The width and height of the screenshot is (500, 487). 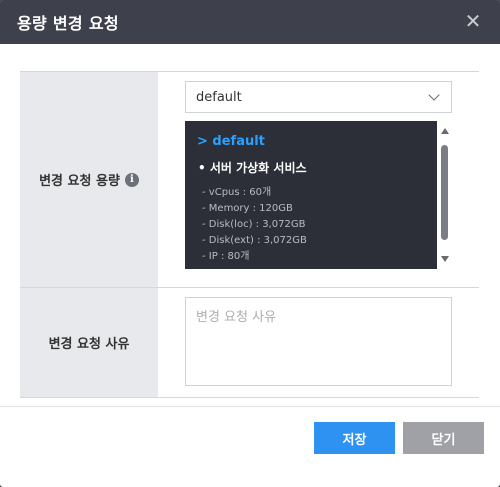 I want to click on capacity-select: default, so click(x=318, y=97).